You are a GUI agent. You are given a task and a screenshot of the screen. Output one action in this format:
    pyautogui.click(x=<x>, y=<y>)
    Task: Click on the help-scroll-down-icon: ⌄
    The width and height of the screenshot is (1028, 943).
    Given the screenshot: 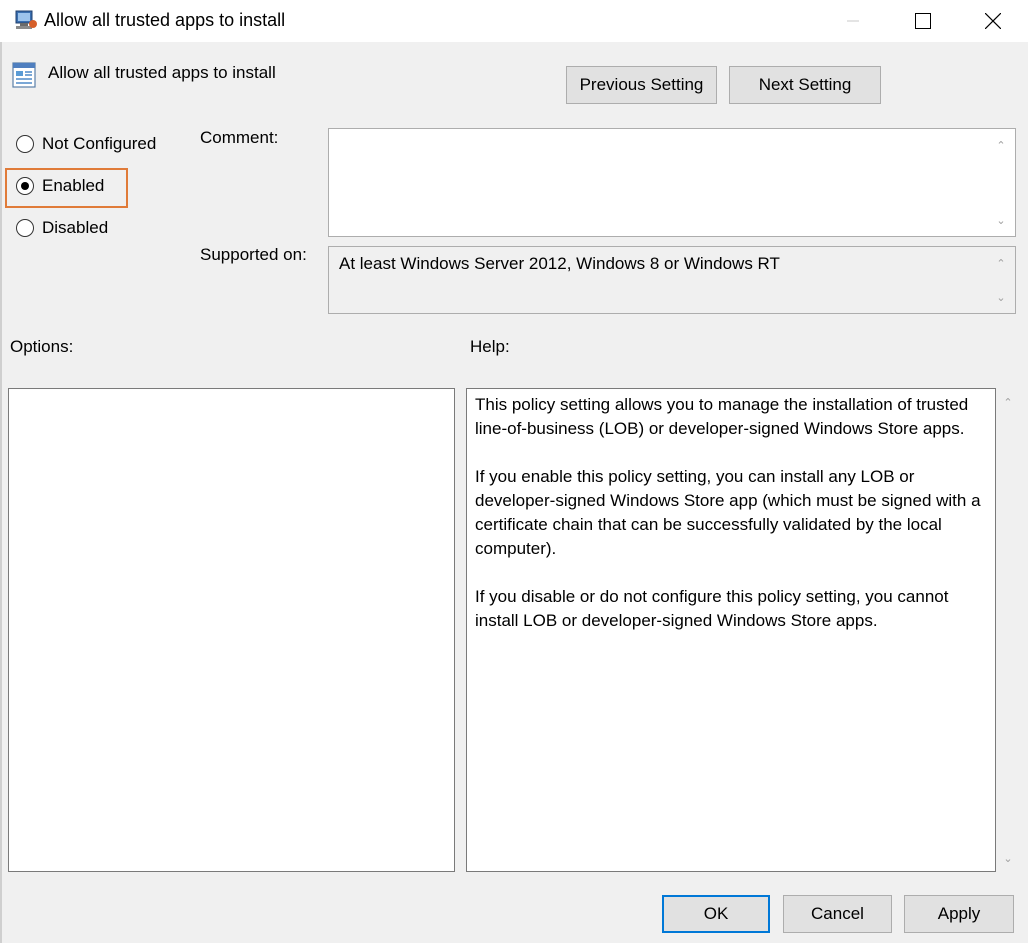 What is the action you would take?
    pyautogui.click(x=1008, y=858)
    